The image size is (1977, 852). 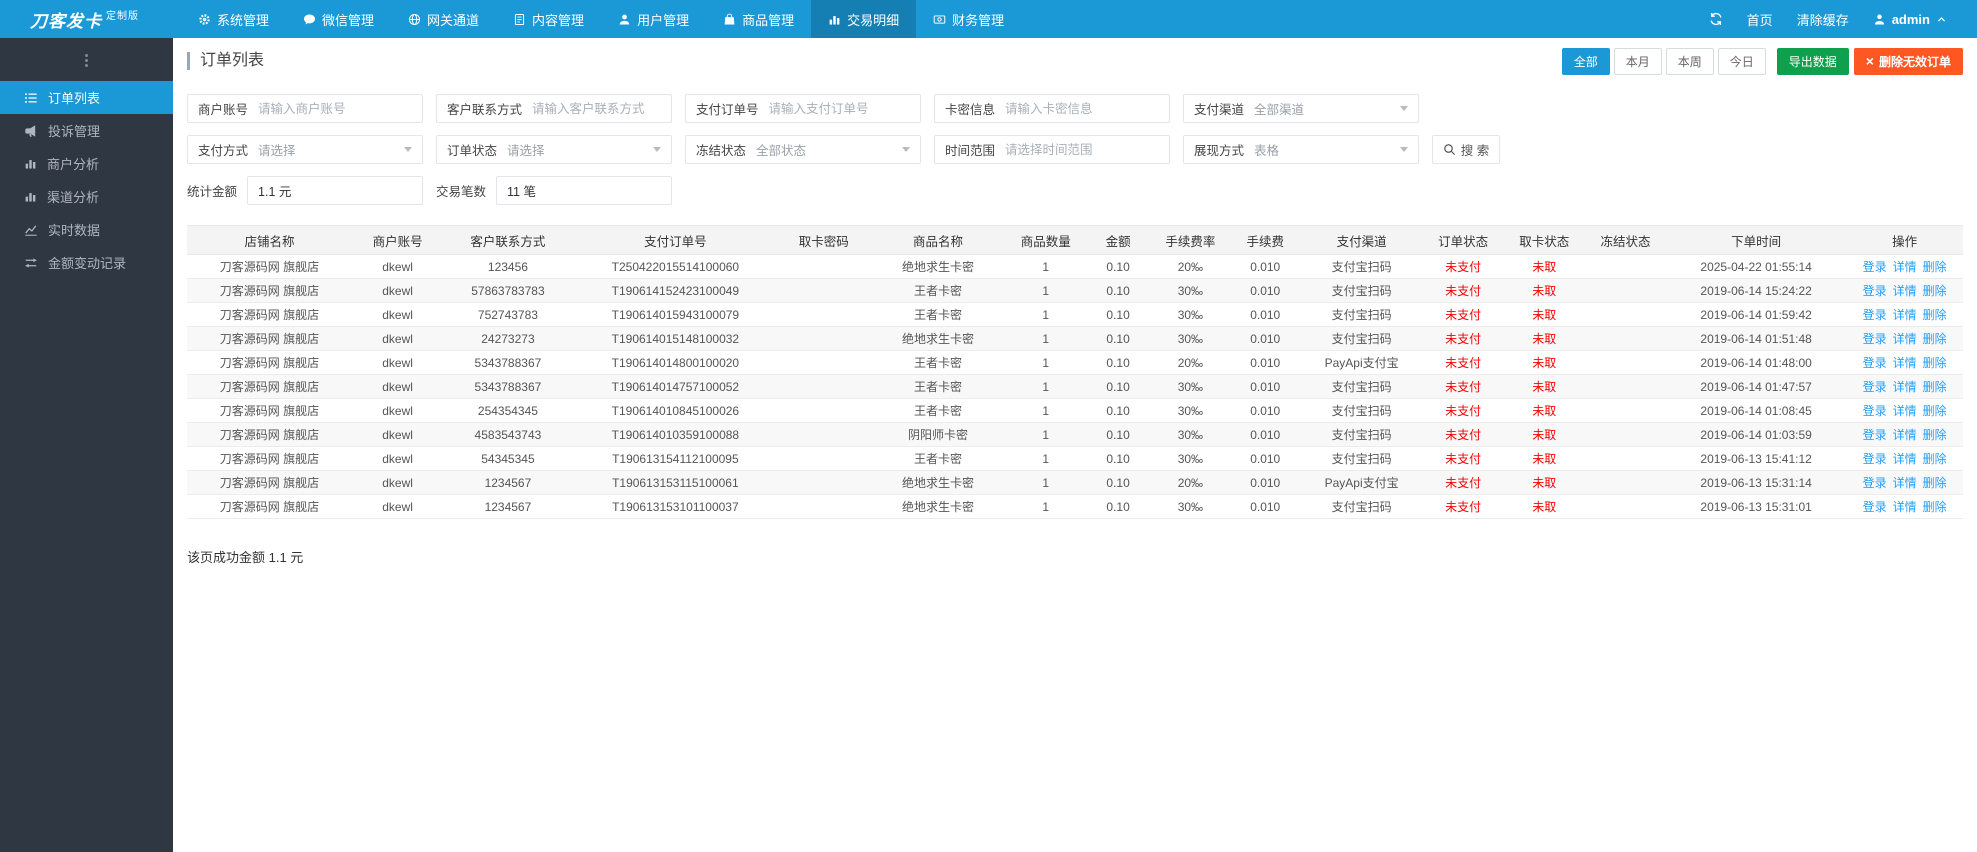 I want to click on sidebar-item-realtime-data: 实时数据, so click(x=86, y=229).